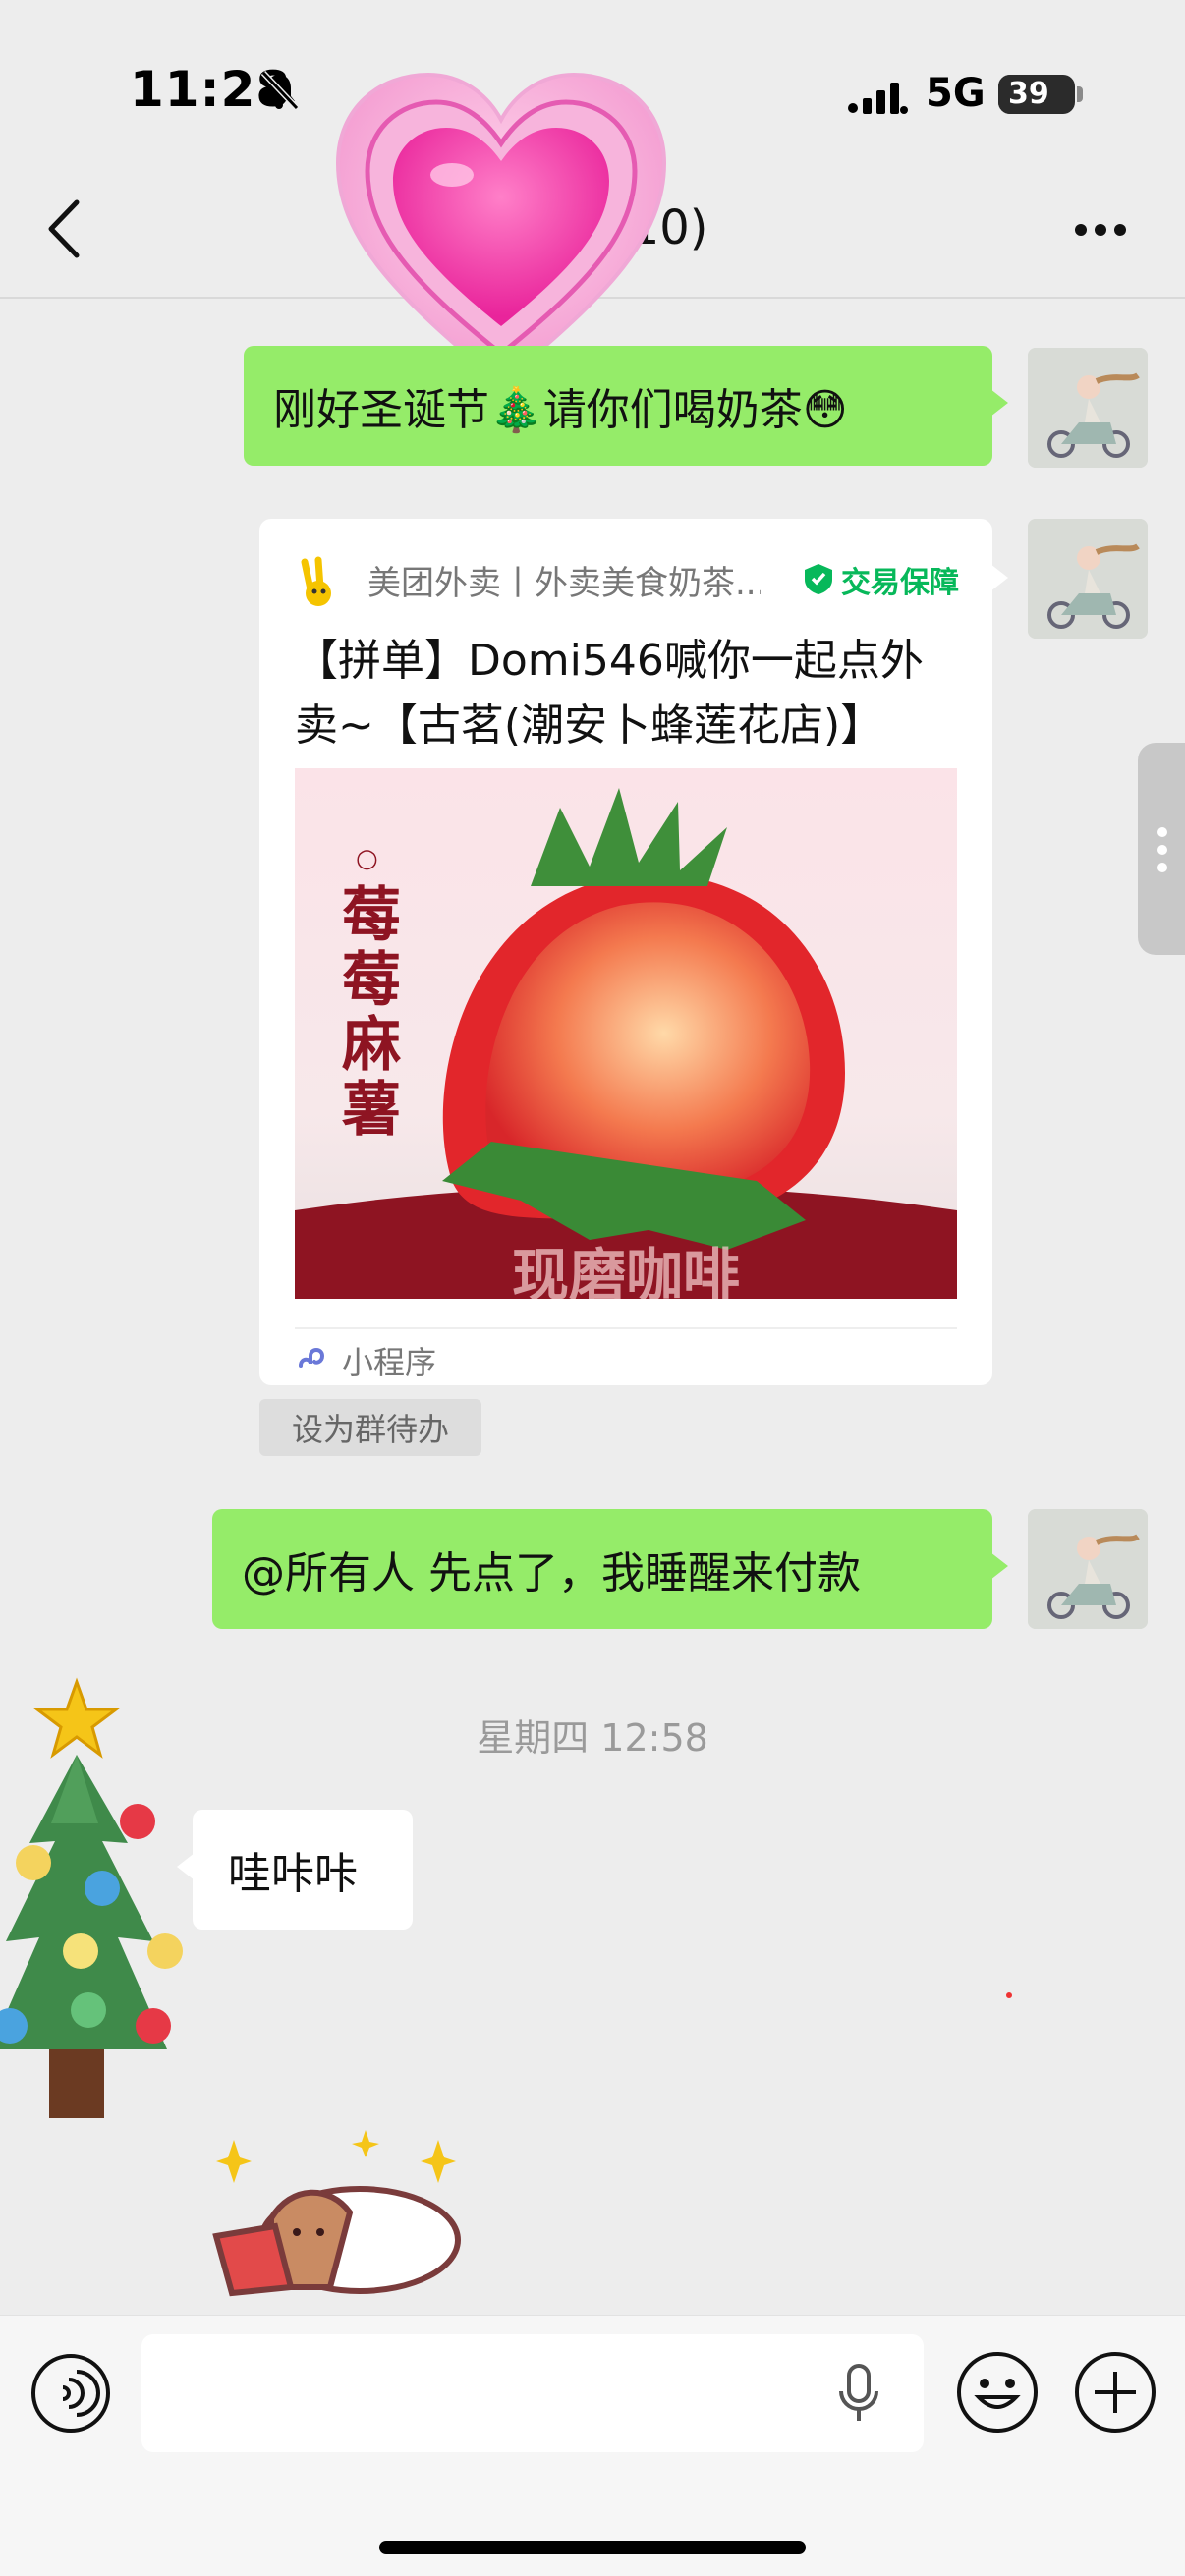  What do you see at coordinates (63, 228) in the screenshot?
I see `chevron-left-icon` at bounding box center [63, 228].